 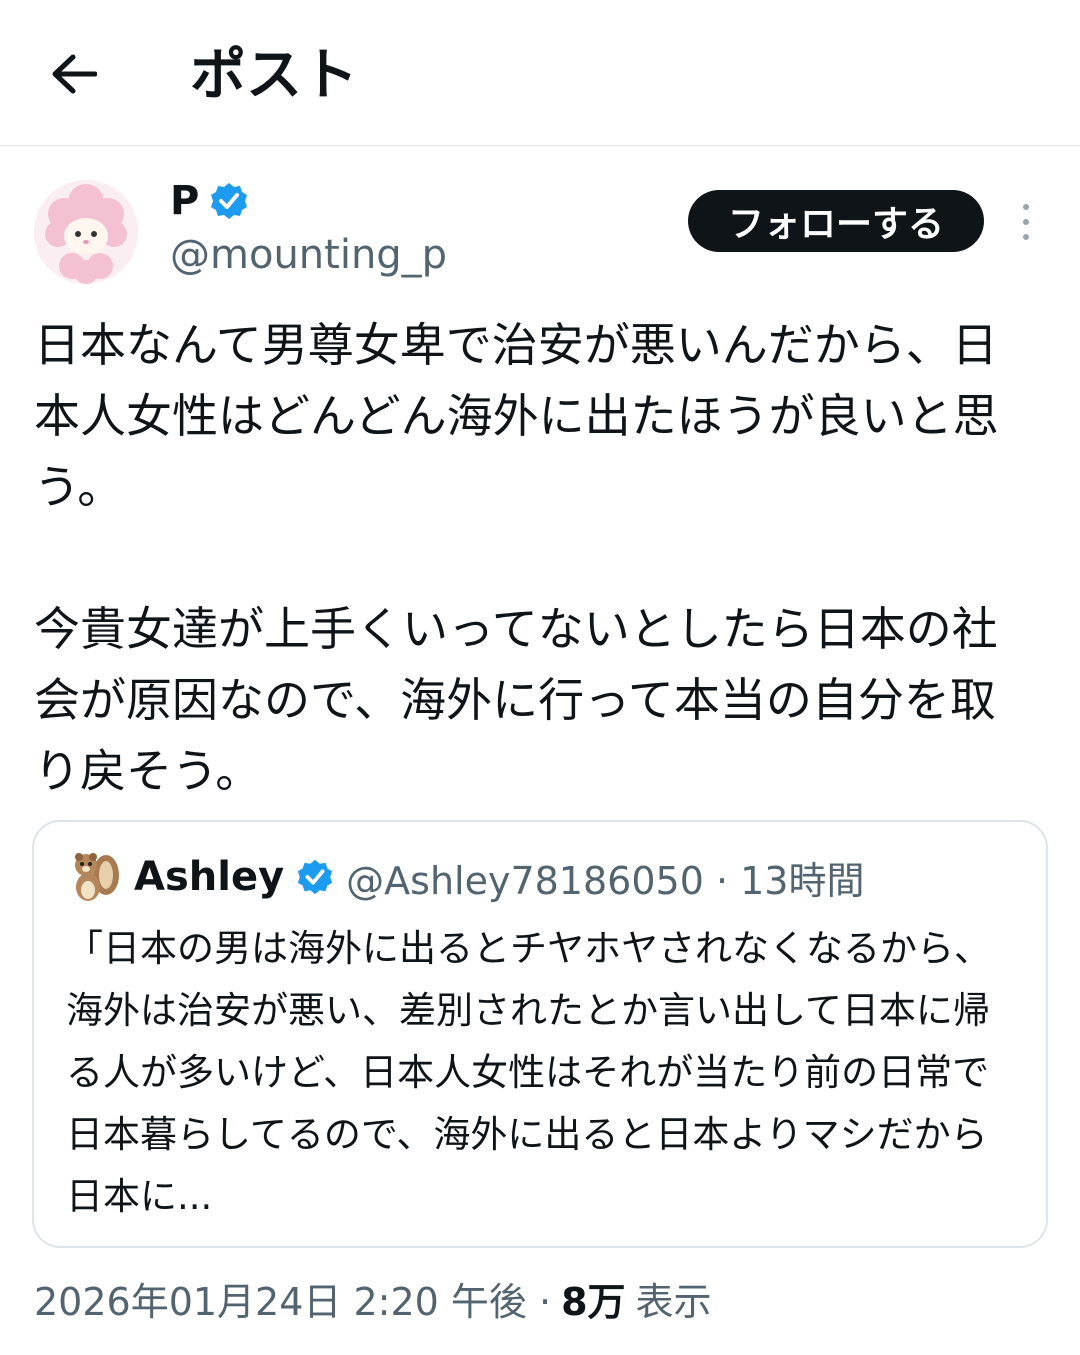 I want to click on author-display-name: P, so click(x=184, y=201).